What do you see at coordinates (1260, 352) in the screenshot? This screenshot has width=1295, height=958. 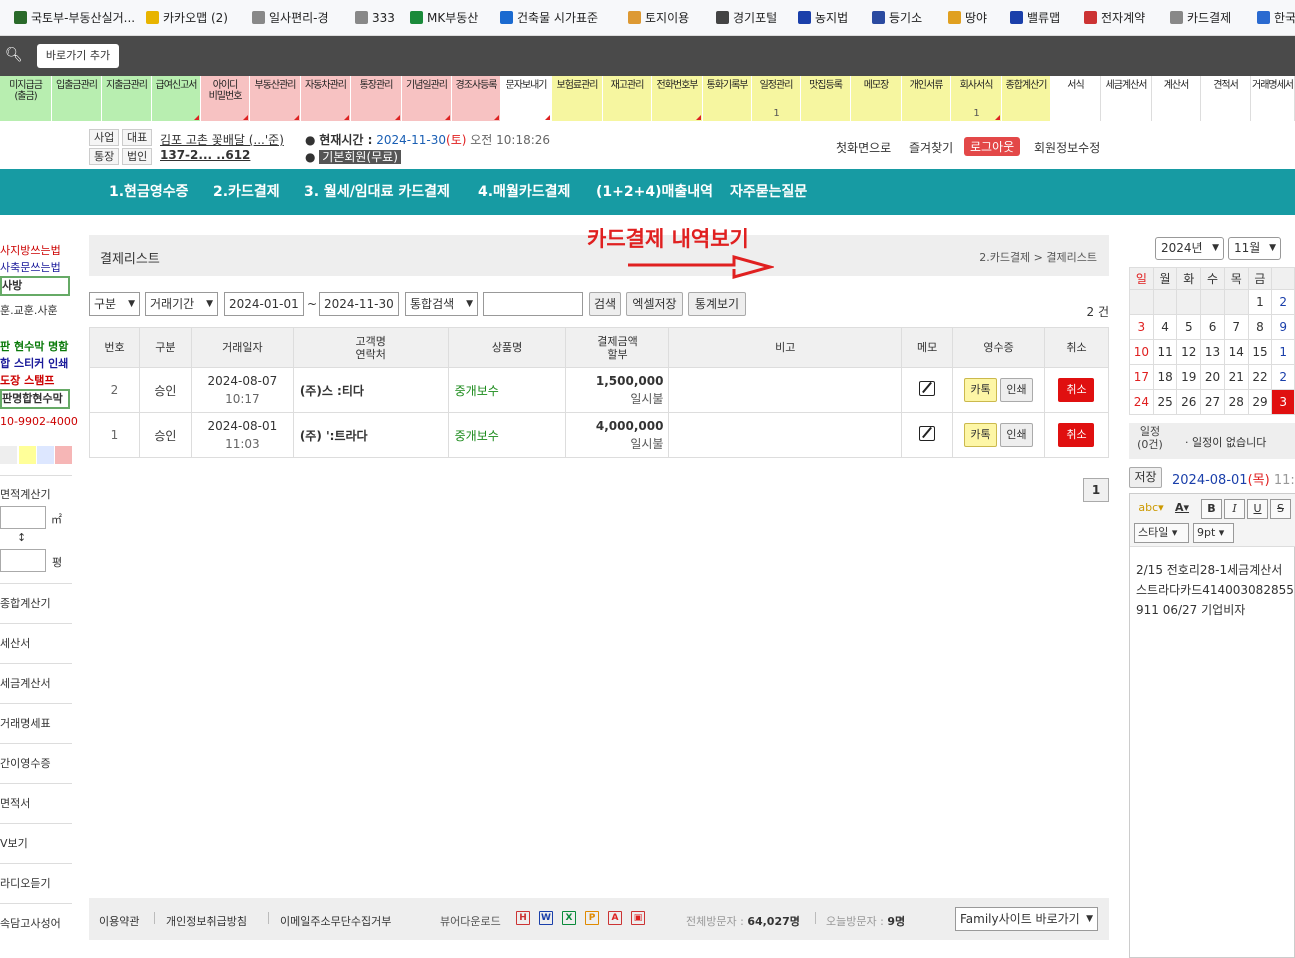 I see `calendar-day: 15` at bounding box center [1260, 352].